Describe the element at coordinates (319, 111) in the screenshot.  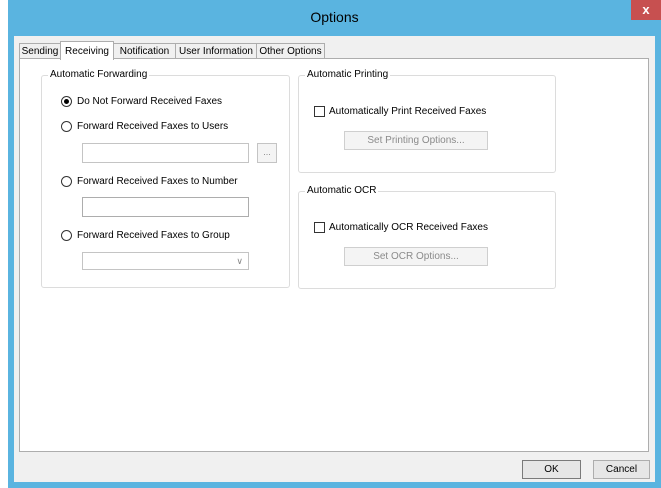
I see `auto-print-checkbox` at that location.